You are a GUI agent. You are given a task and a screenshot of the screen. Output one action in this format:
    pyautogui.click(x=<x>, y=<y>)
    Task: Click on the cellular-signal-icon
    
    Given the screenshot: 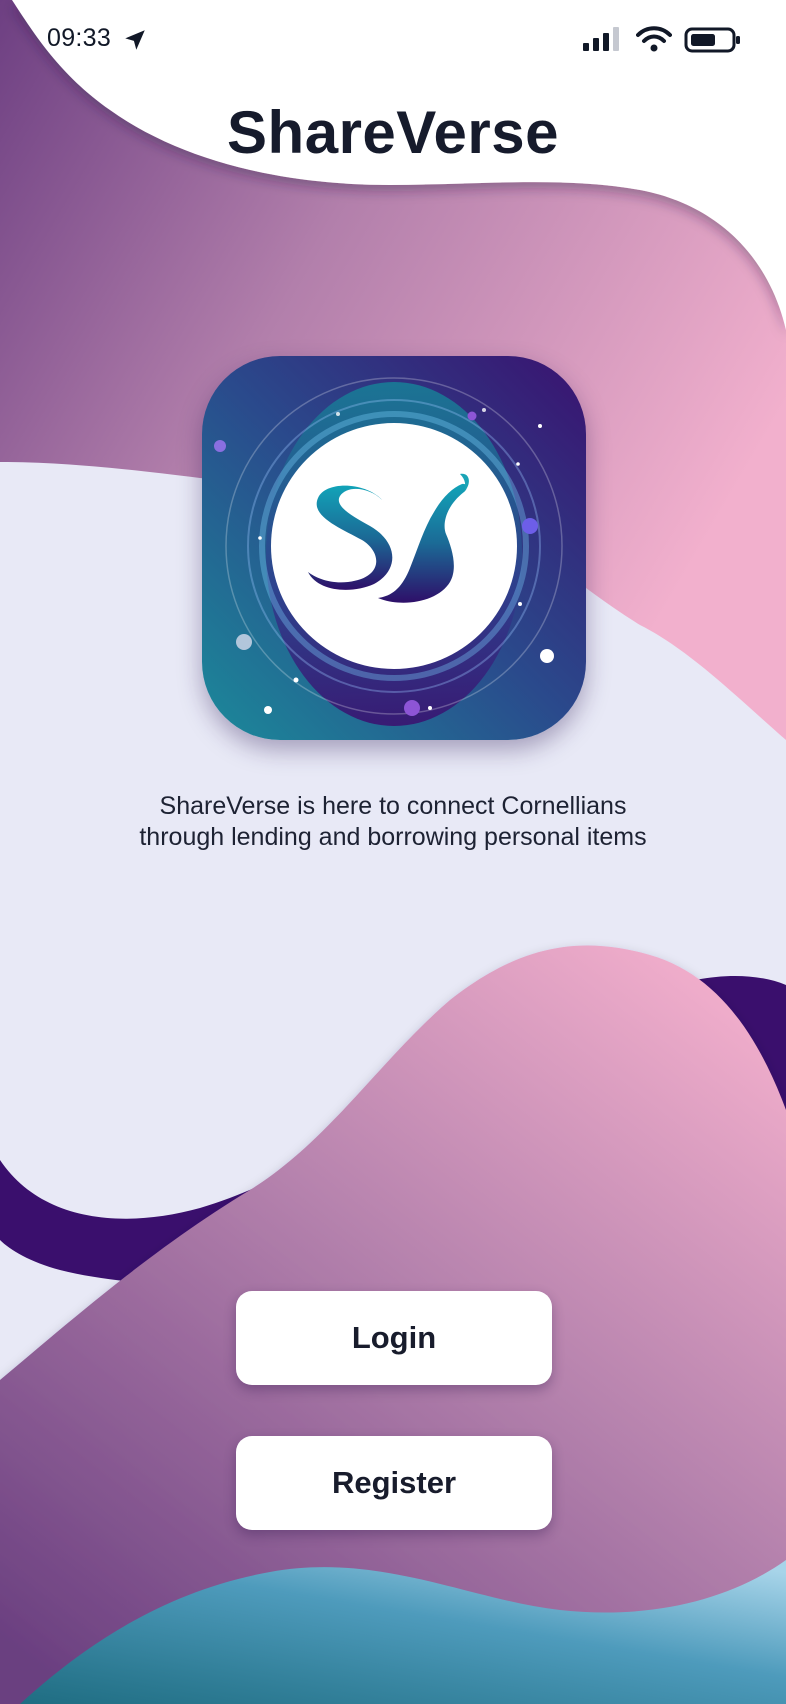 What is the action you would take?
    pyautogui.click(x=601, y=39)
    